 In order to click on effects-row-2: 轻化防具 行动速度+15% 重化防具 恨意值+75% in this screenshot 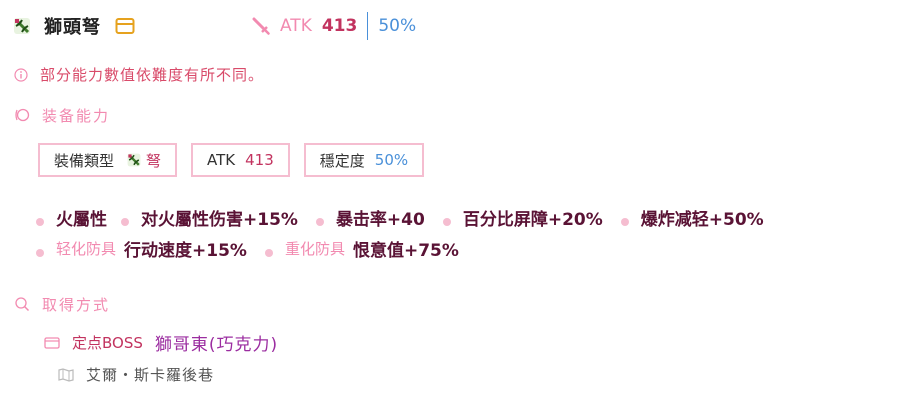, I will do `click(256, 248)`.